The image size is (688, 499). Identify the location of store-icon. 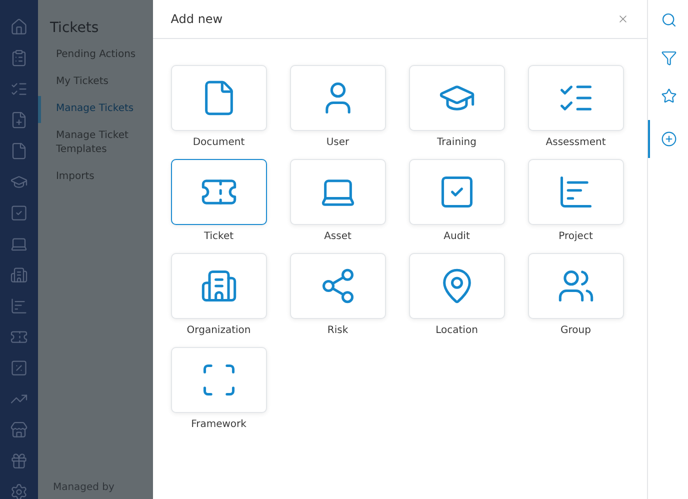
(19, 430).